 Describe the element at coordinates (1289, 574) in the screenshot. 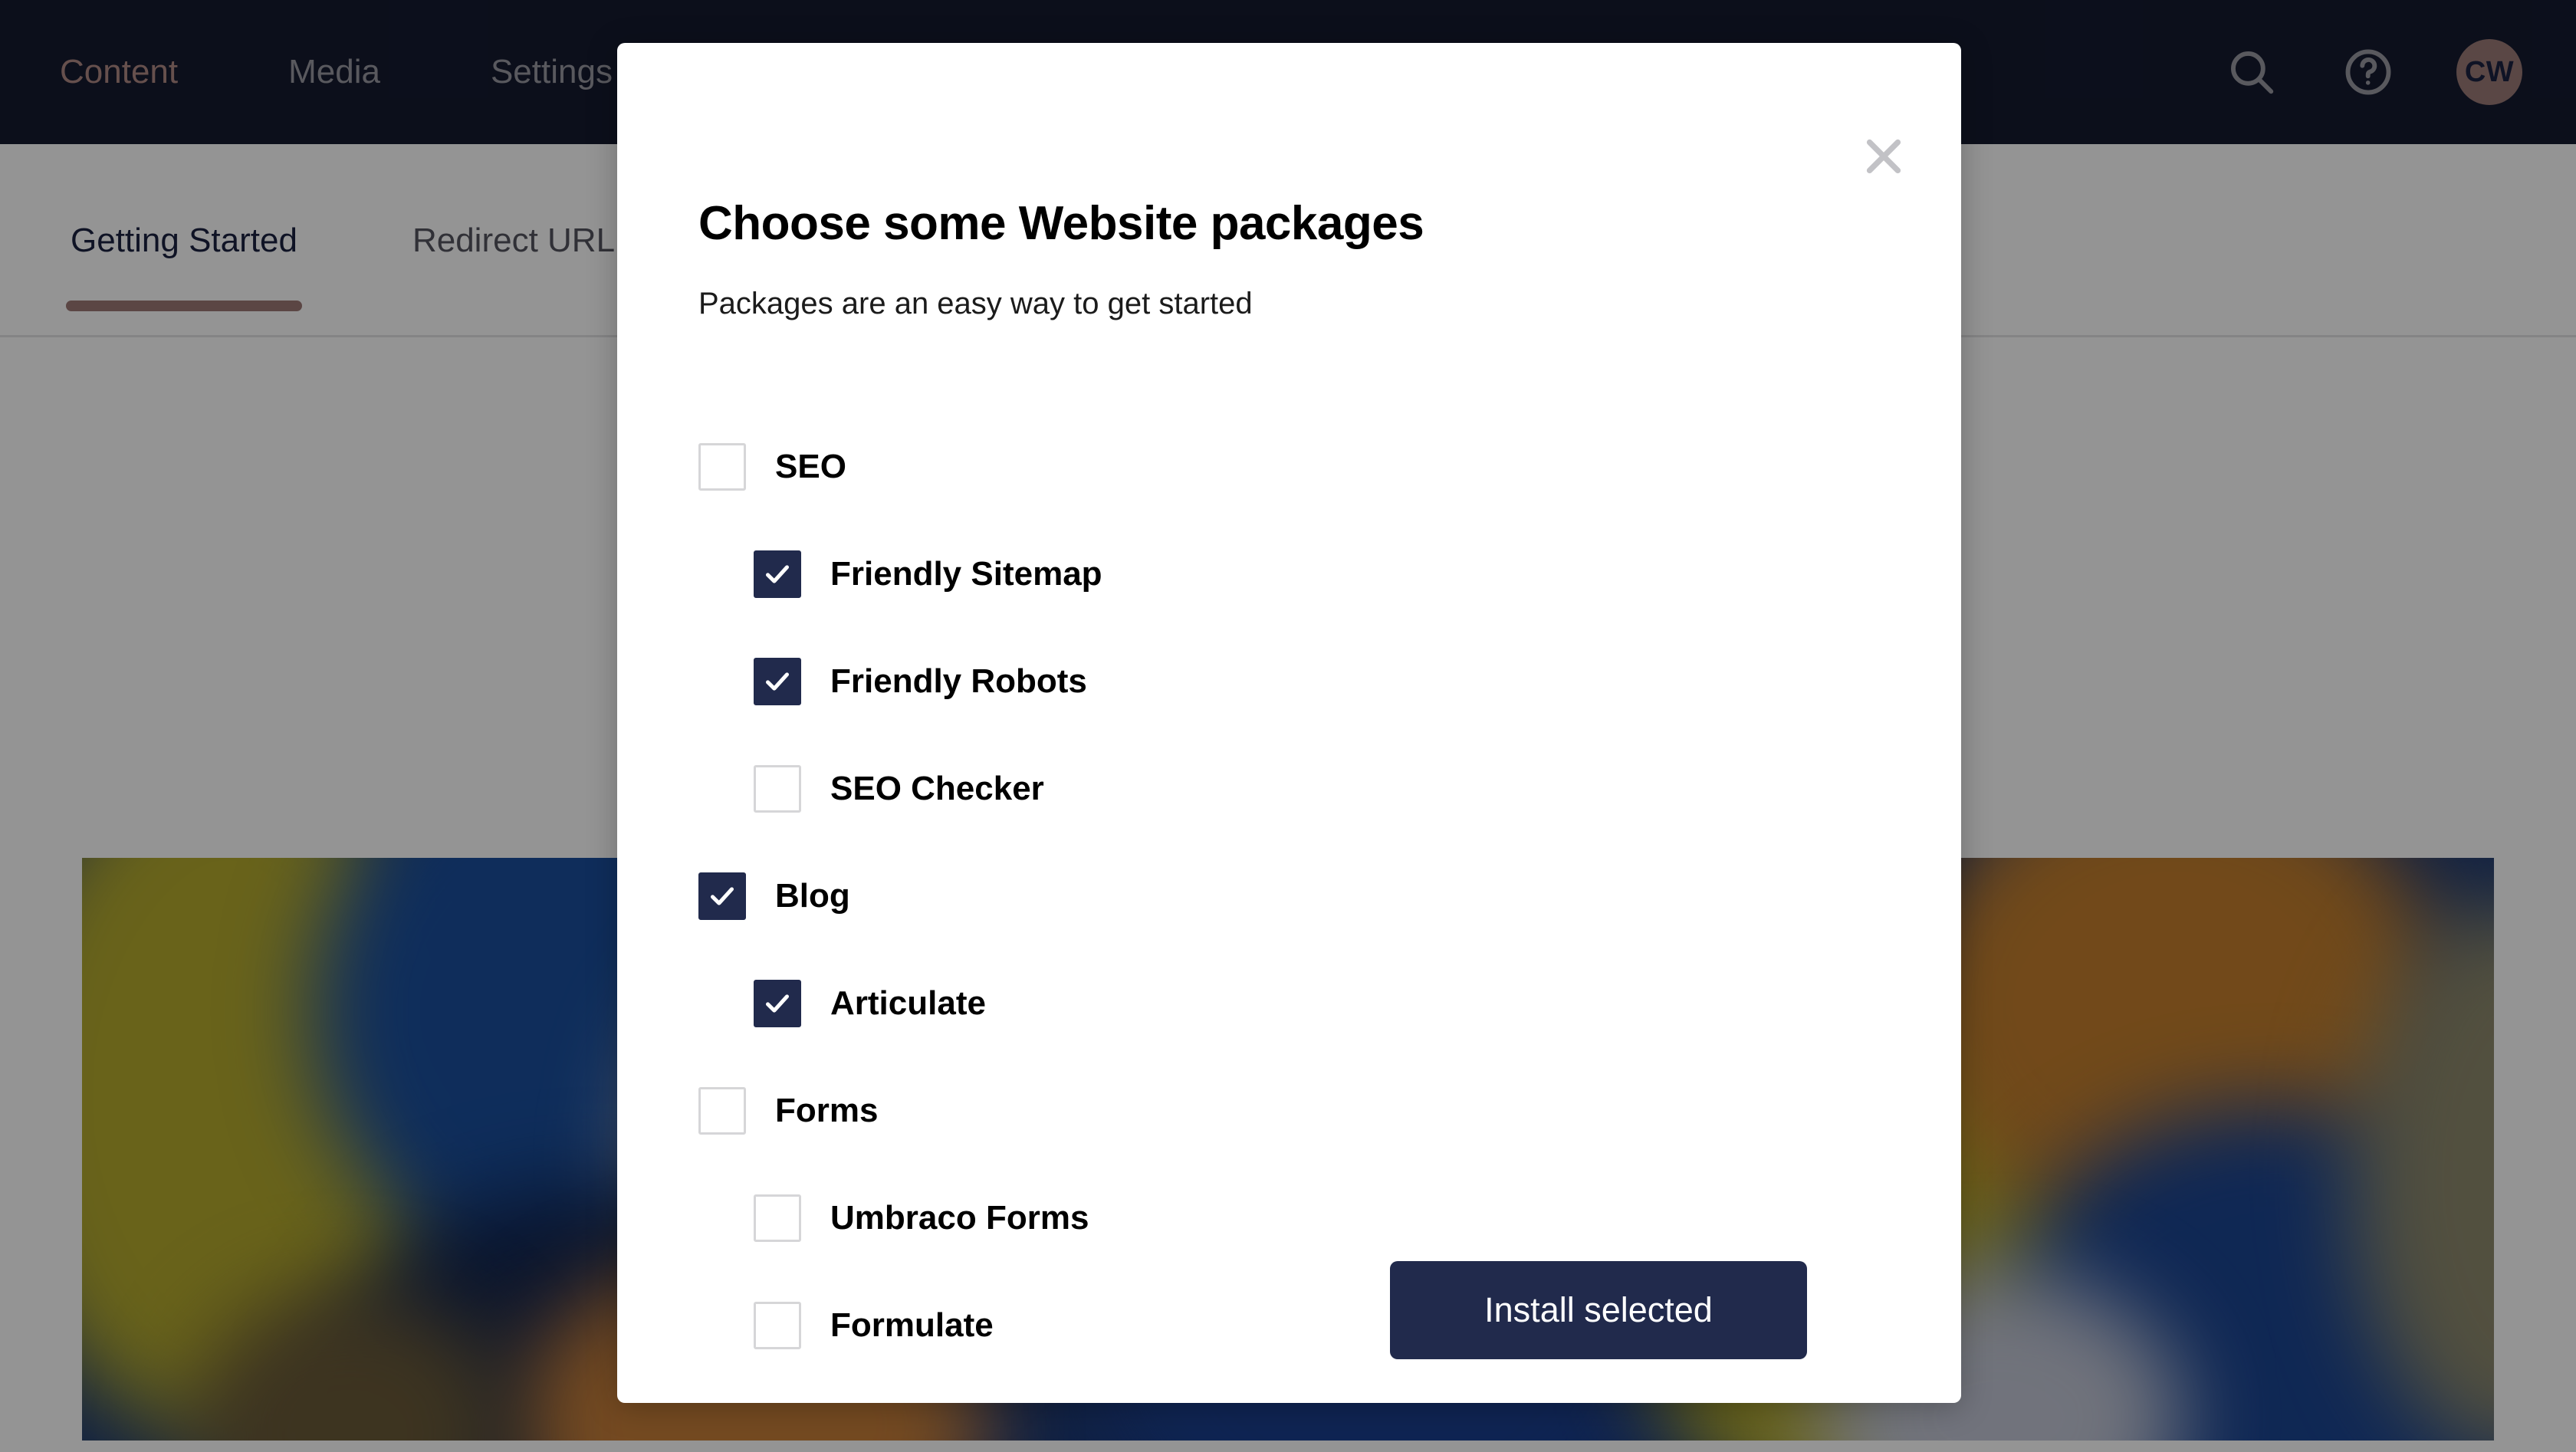

I see `list-item: Friendly Sitemap` at that location.